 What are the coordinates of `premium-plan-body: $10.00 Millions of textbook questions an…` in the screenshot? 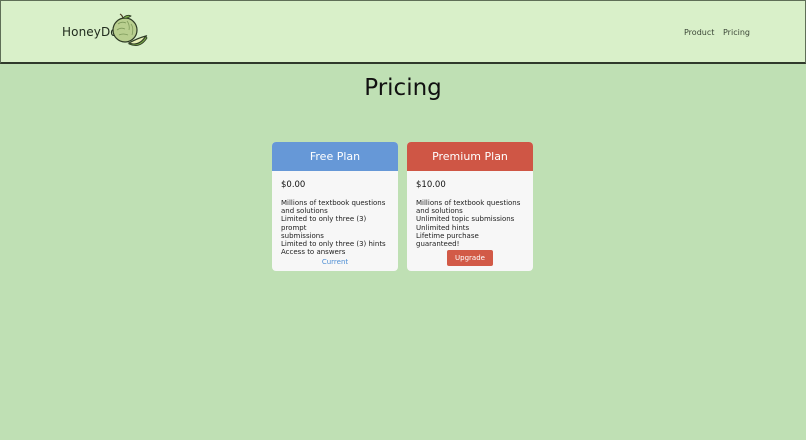 It's located at (470, 209).